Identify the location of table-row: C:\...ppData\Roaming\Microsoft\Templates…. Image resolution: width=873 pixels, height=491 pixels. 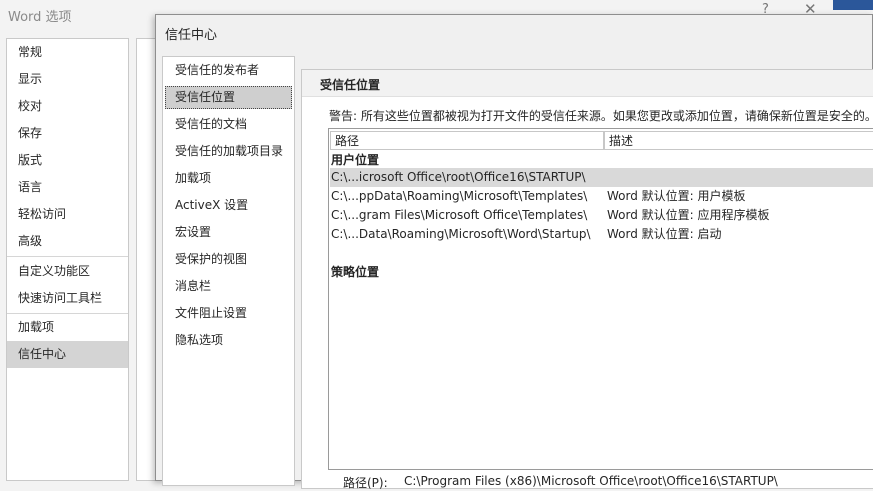
(601, 196).